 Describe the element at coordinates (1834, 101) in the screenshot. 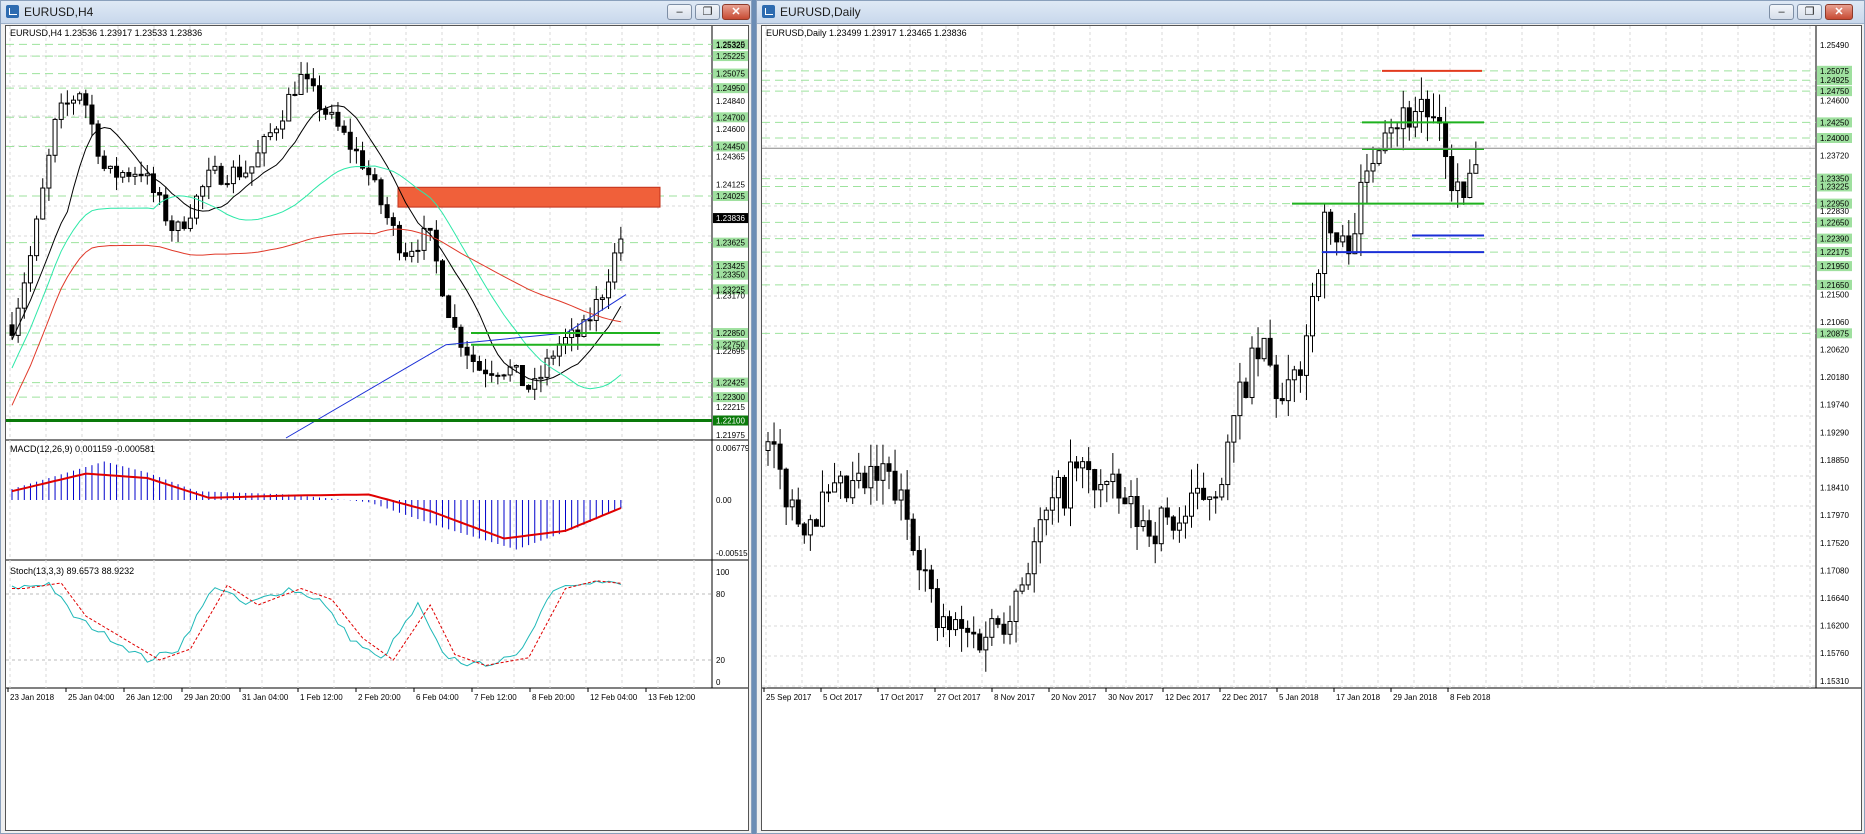

I see `price-axis-label: 1.24600` at that location.